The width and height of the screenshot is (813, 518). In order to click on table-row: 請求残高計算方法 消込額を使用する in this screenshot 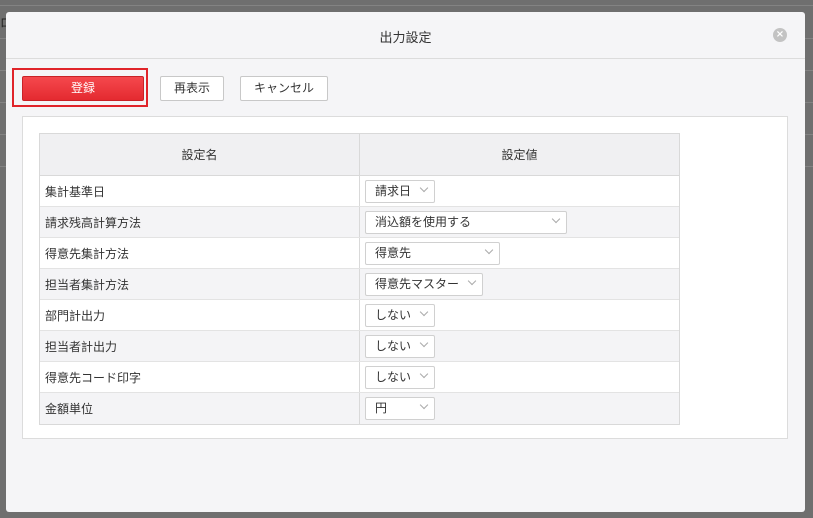, I will do `click(359, 222)`.